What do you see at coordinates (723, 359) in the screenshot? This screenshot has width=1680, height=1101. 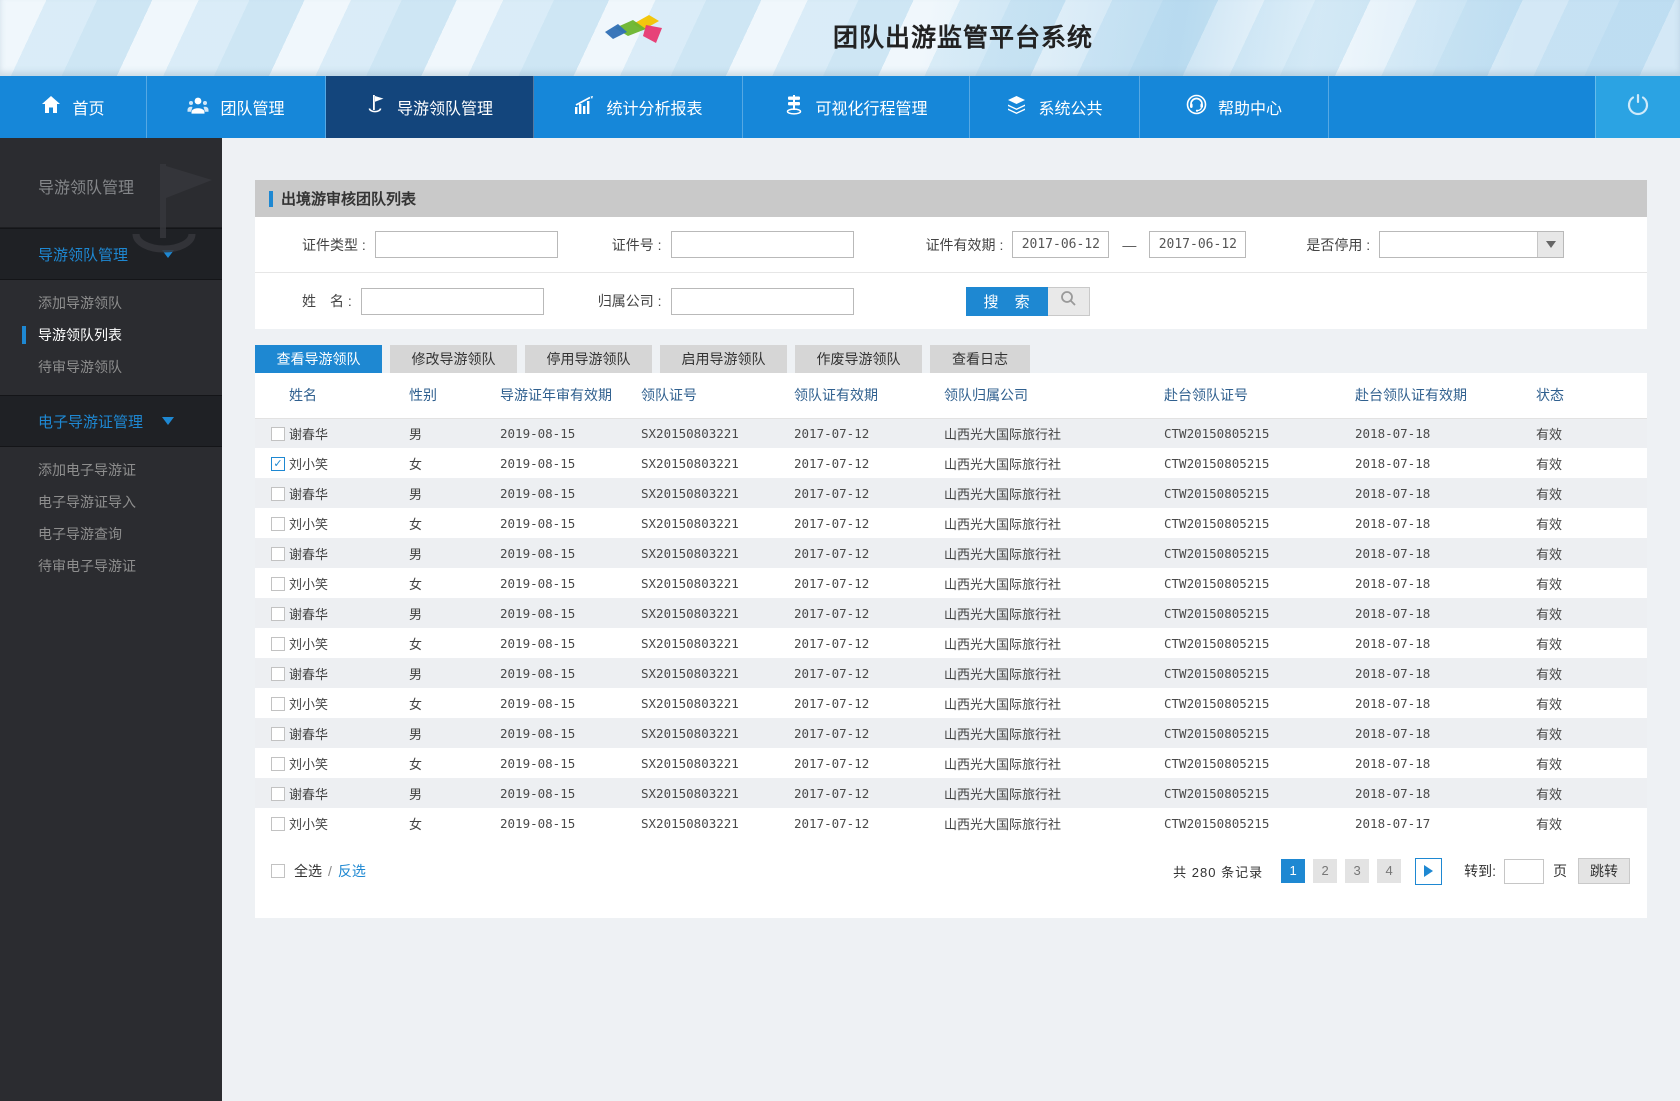 I see `tab-enable-guide-leader: 启用导游领队` at bounding box center [723, 359].